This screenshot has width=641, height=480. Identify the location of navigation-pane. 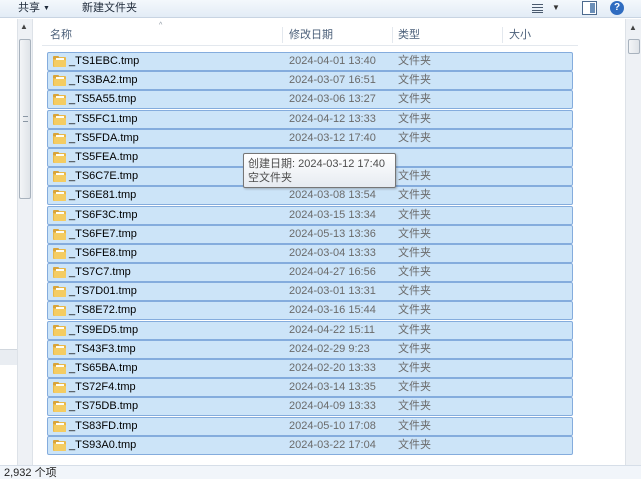
(8, 242).